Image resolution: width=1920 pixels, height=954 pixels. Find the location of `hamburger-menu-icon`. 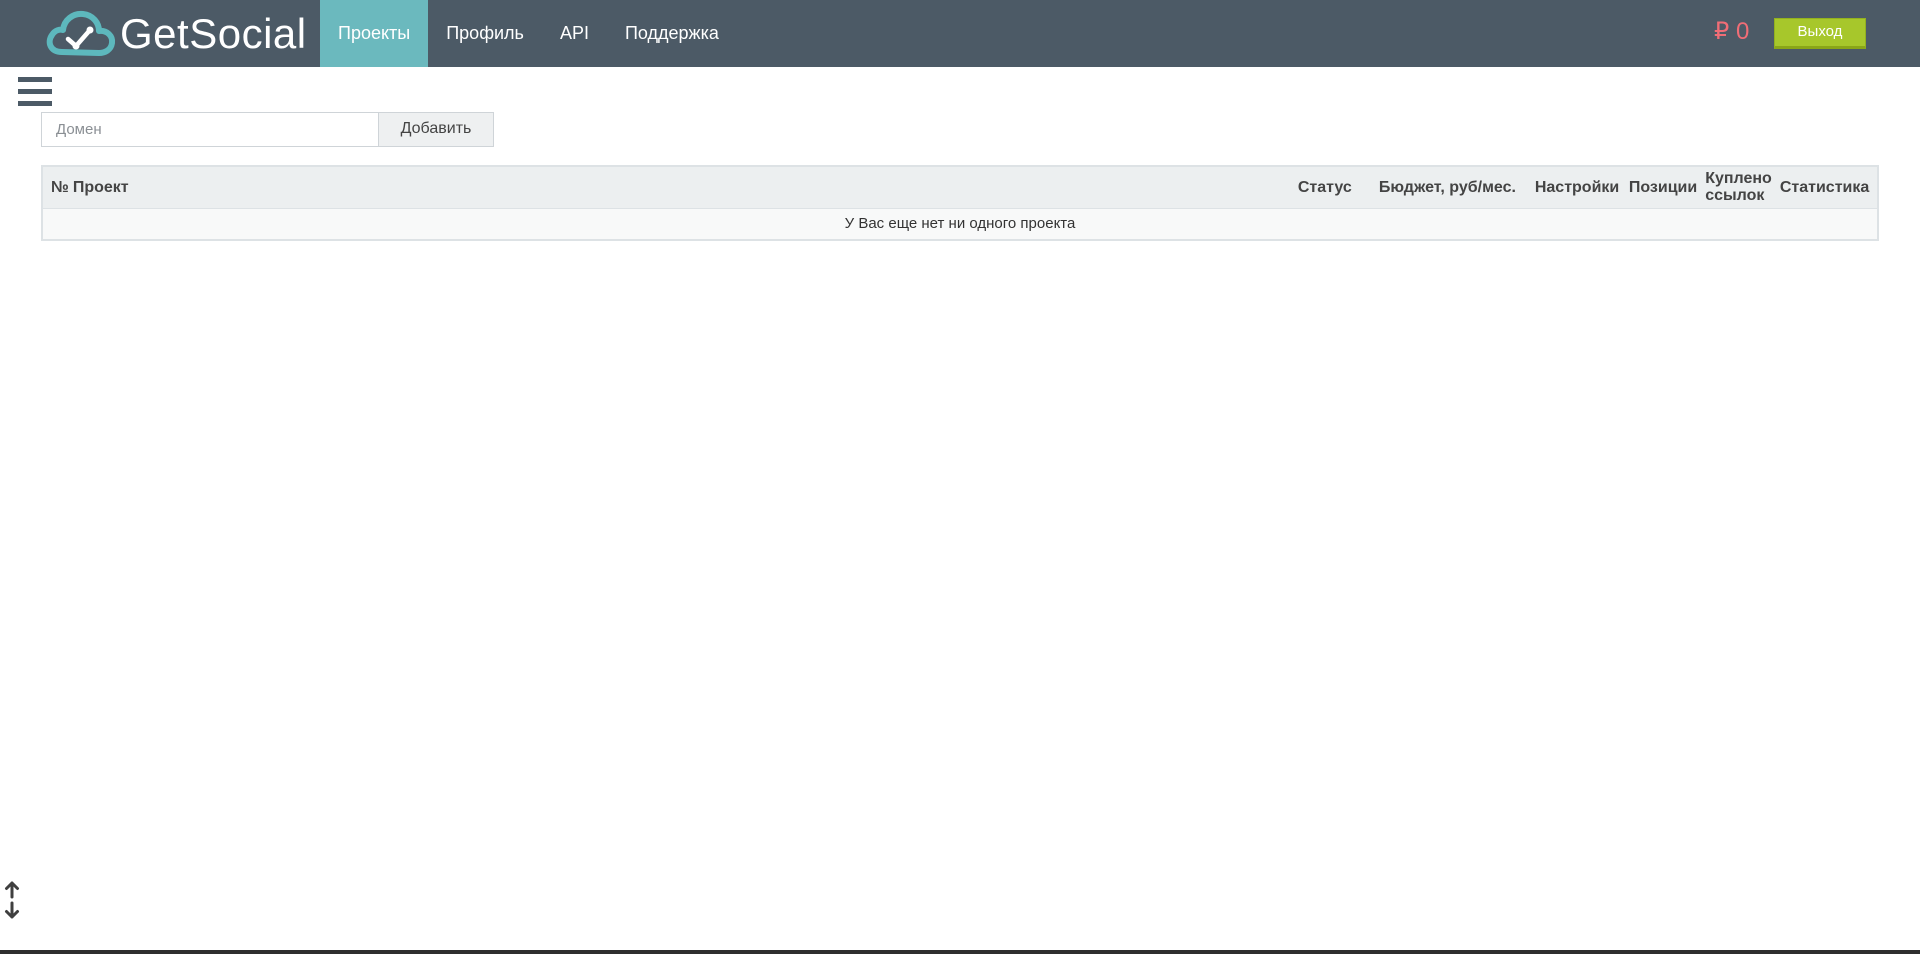

hamburger-menu-icon is located at coordinates (35, 92).